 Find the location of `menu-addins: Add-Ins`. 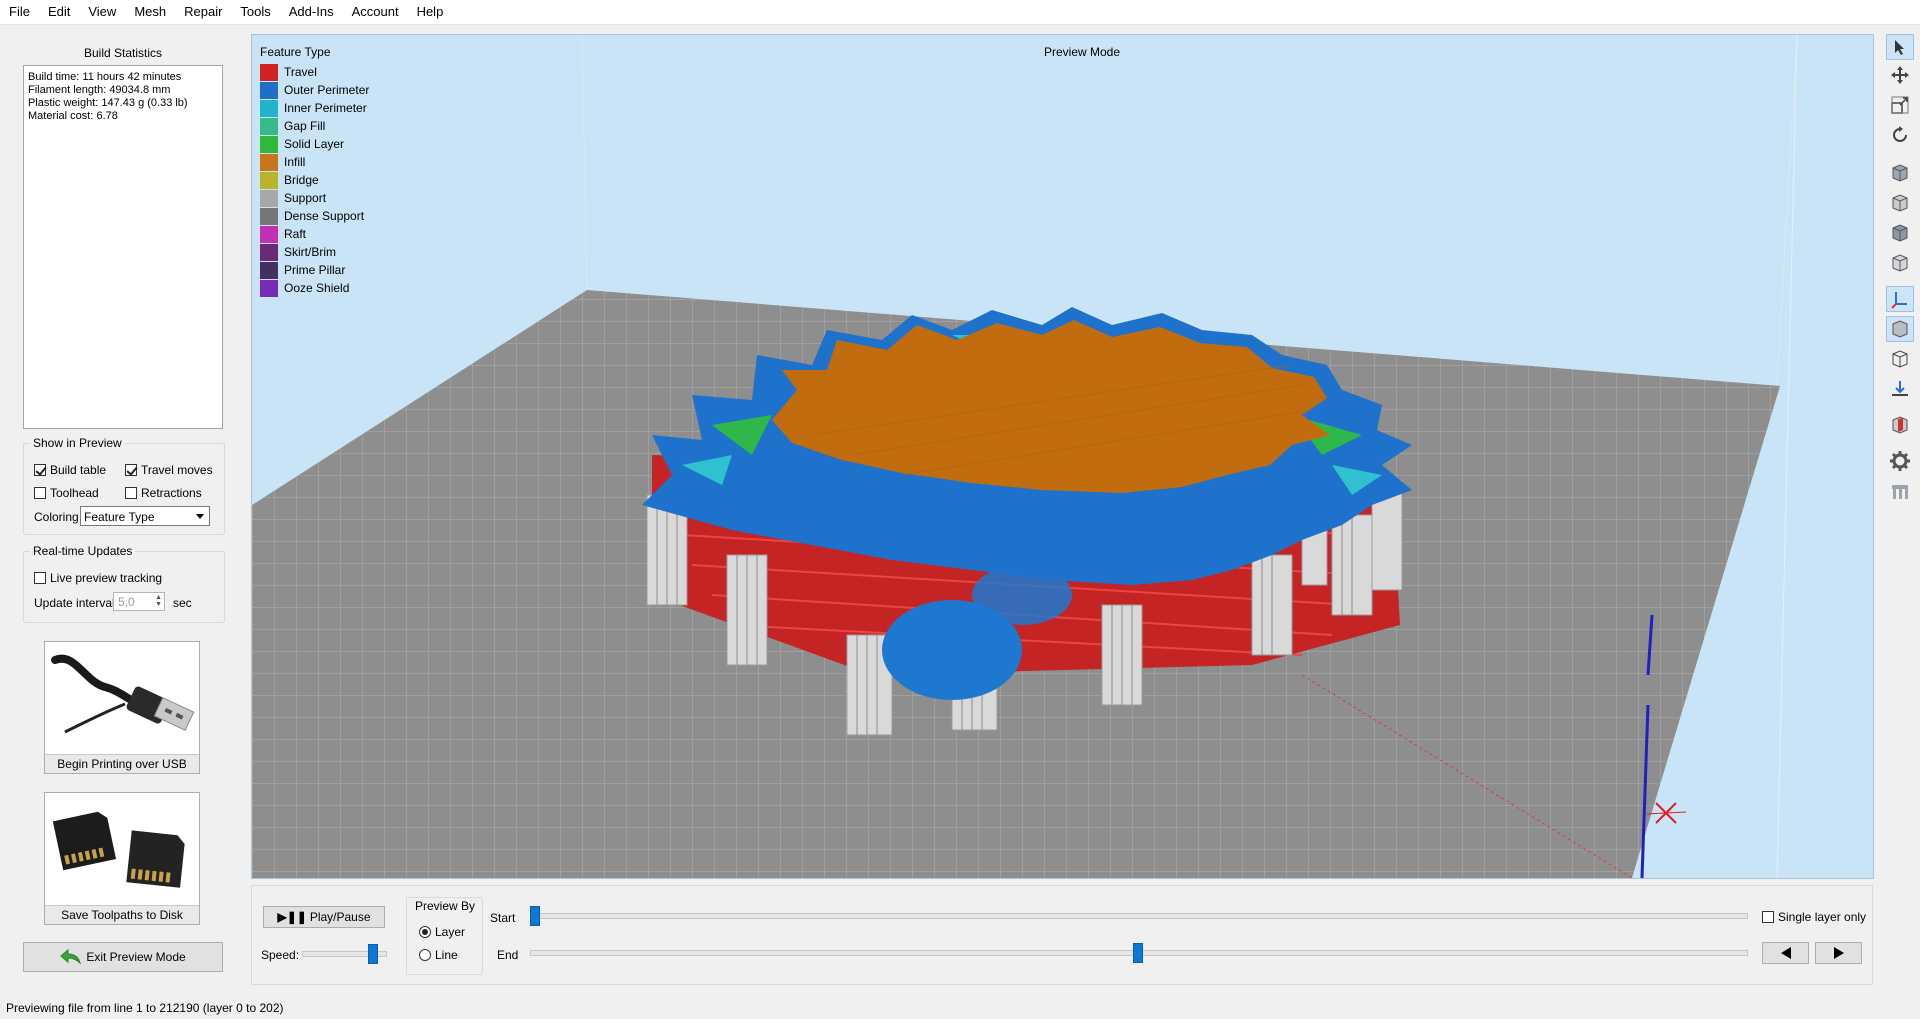

menu-addins: Add-Ins is located at coordinates (311, 12).